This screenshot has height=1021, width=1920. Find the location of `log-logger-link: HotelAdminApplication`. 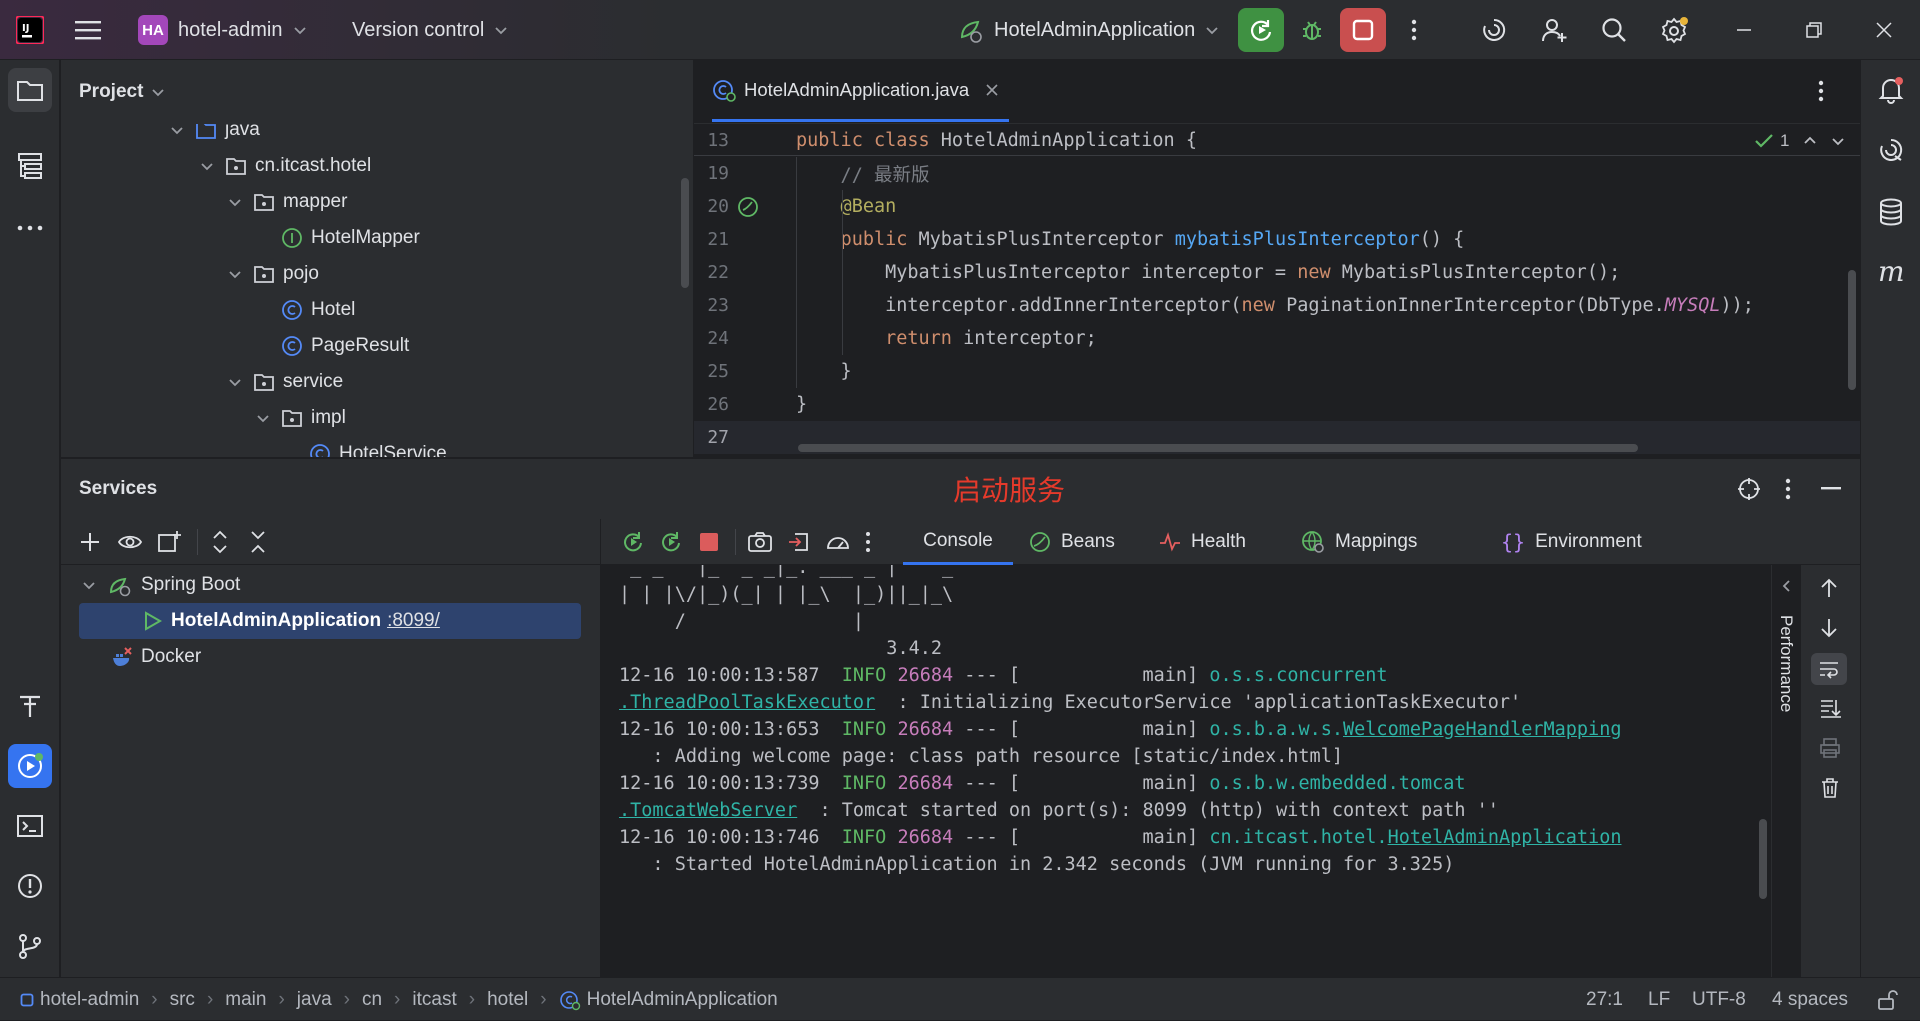

log-logger-link: HotelAdminApplication is located at coordinates (1505, 837).